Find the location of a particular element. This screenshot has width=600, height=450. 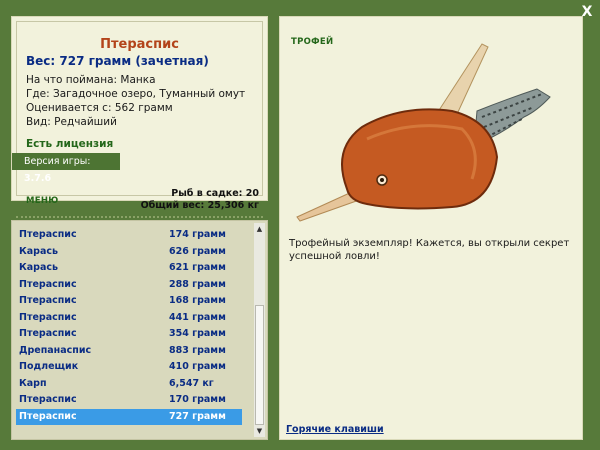

fish-weight-value: 883 грамм is located at coordinates (197, 350).